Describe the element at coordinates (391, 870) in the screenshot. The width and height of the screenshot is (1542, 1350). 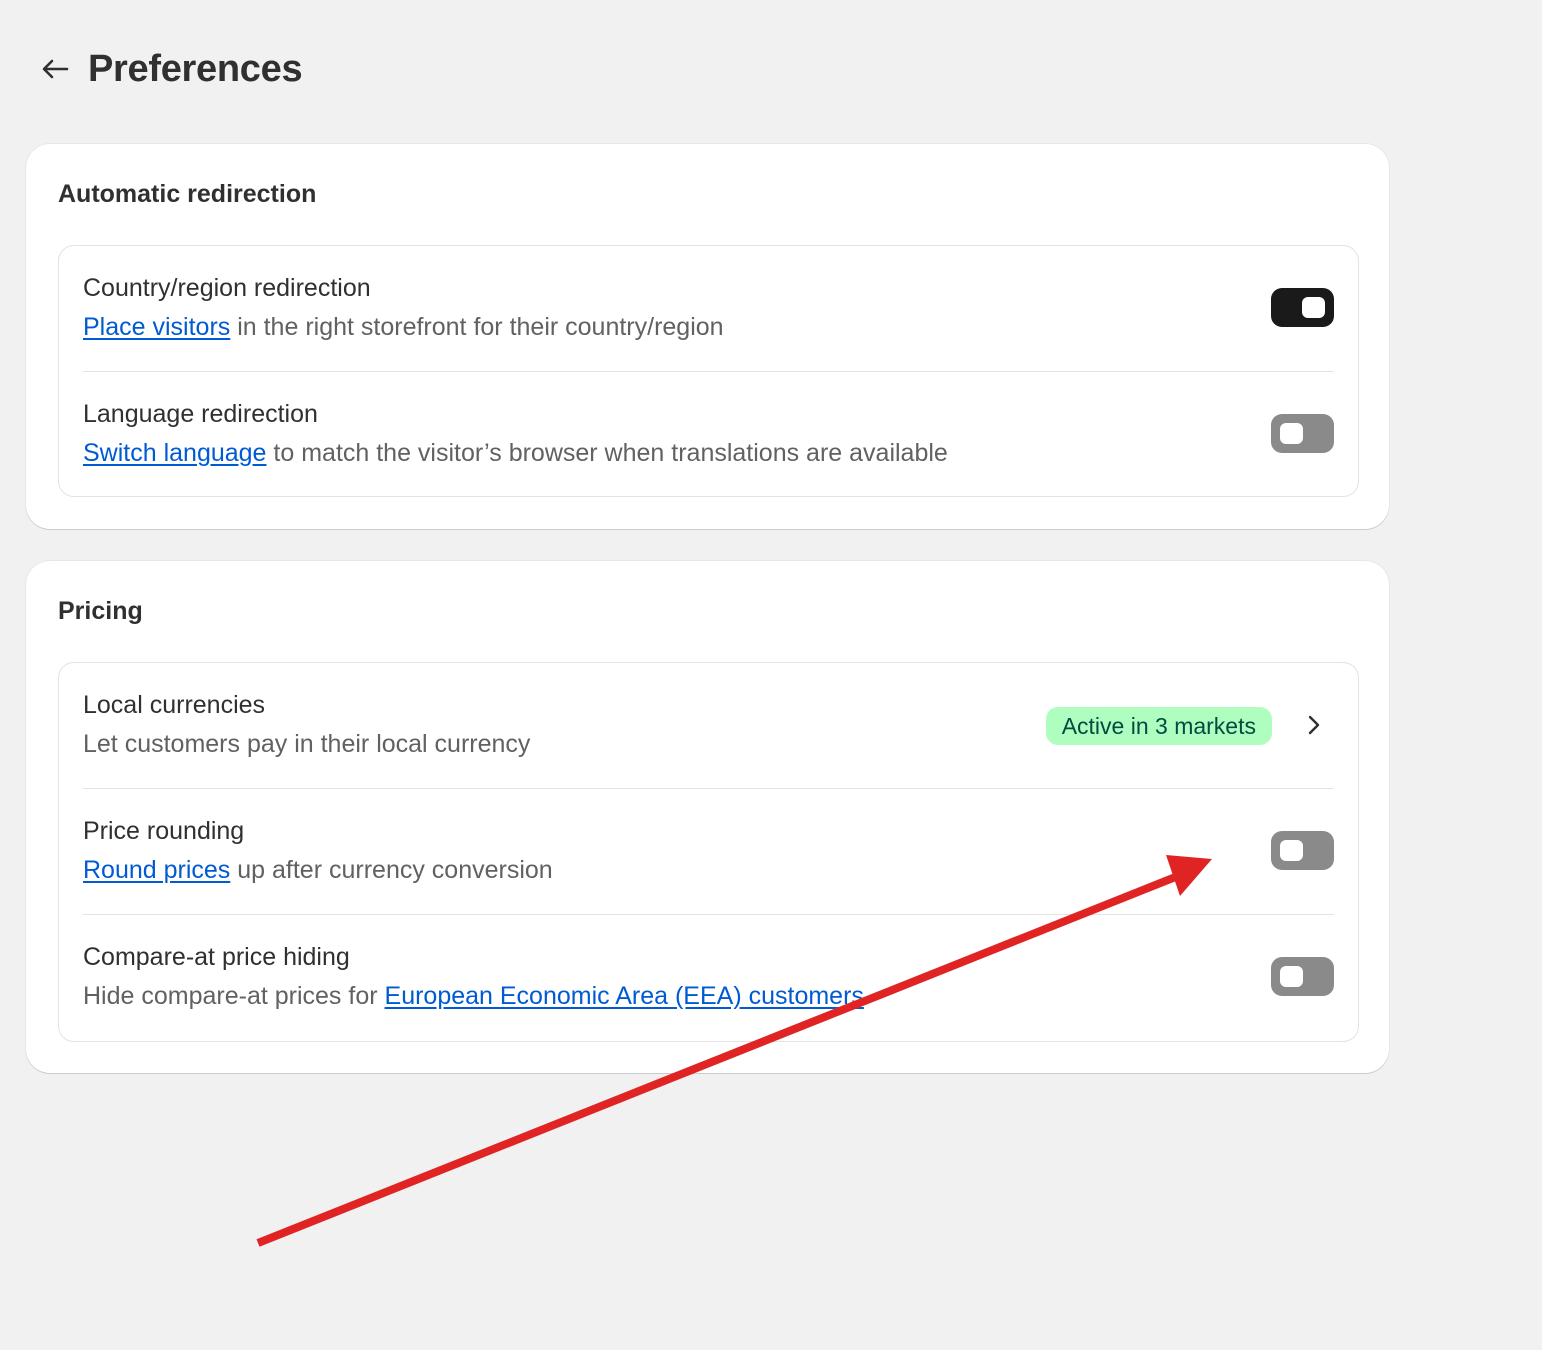
I see `description-text: up after currency conversion` at that location.